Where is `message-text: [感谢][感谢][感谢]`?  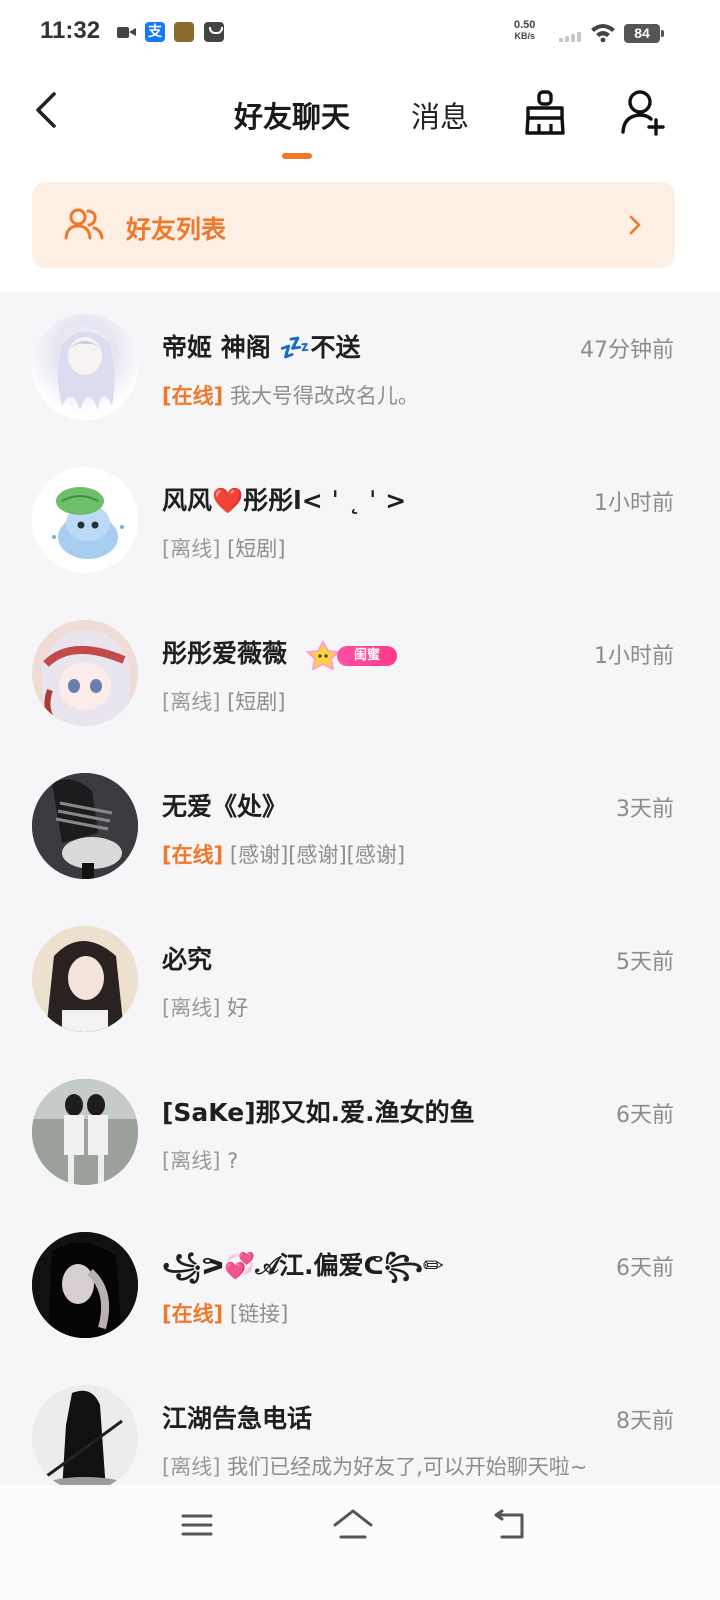 message-text: [感谢][感谢][感谢] is located at coordinates (314, 855).